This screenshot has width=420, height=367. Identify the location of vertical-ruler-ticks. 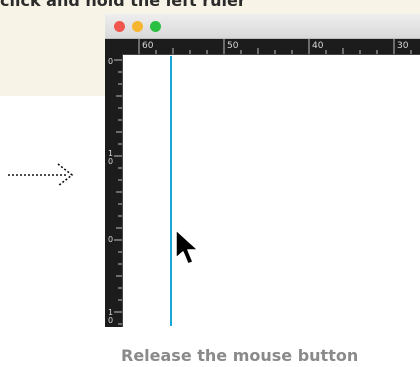
(118, 192).